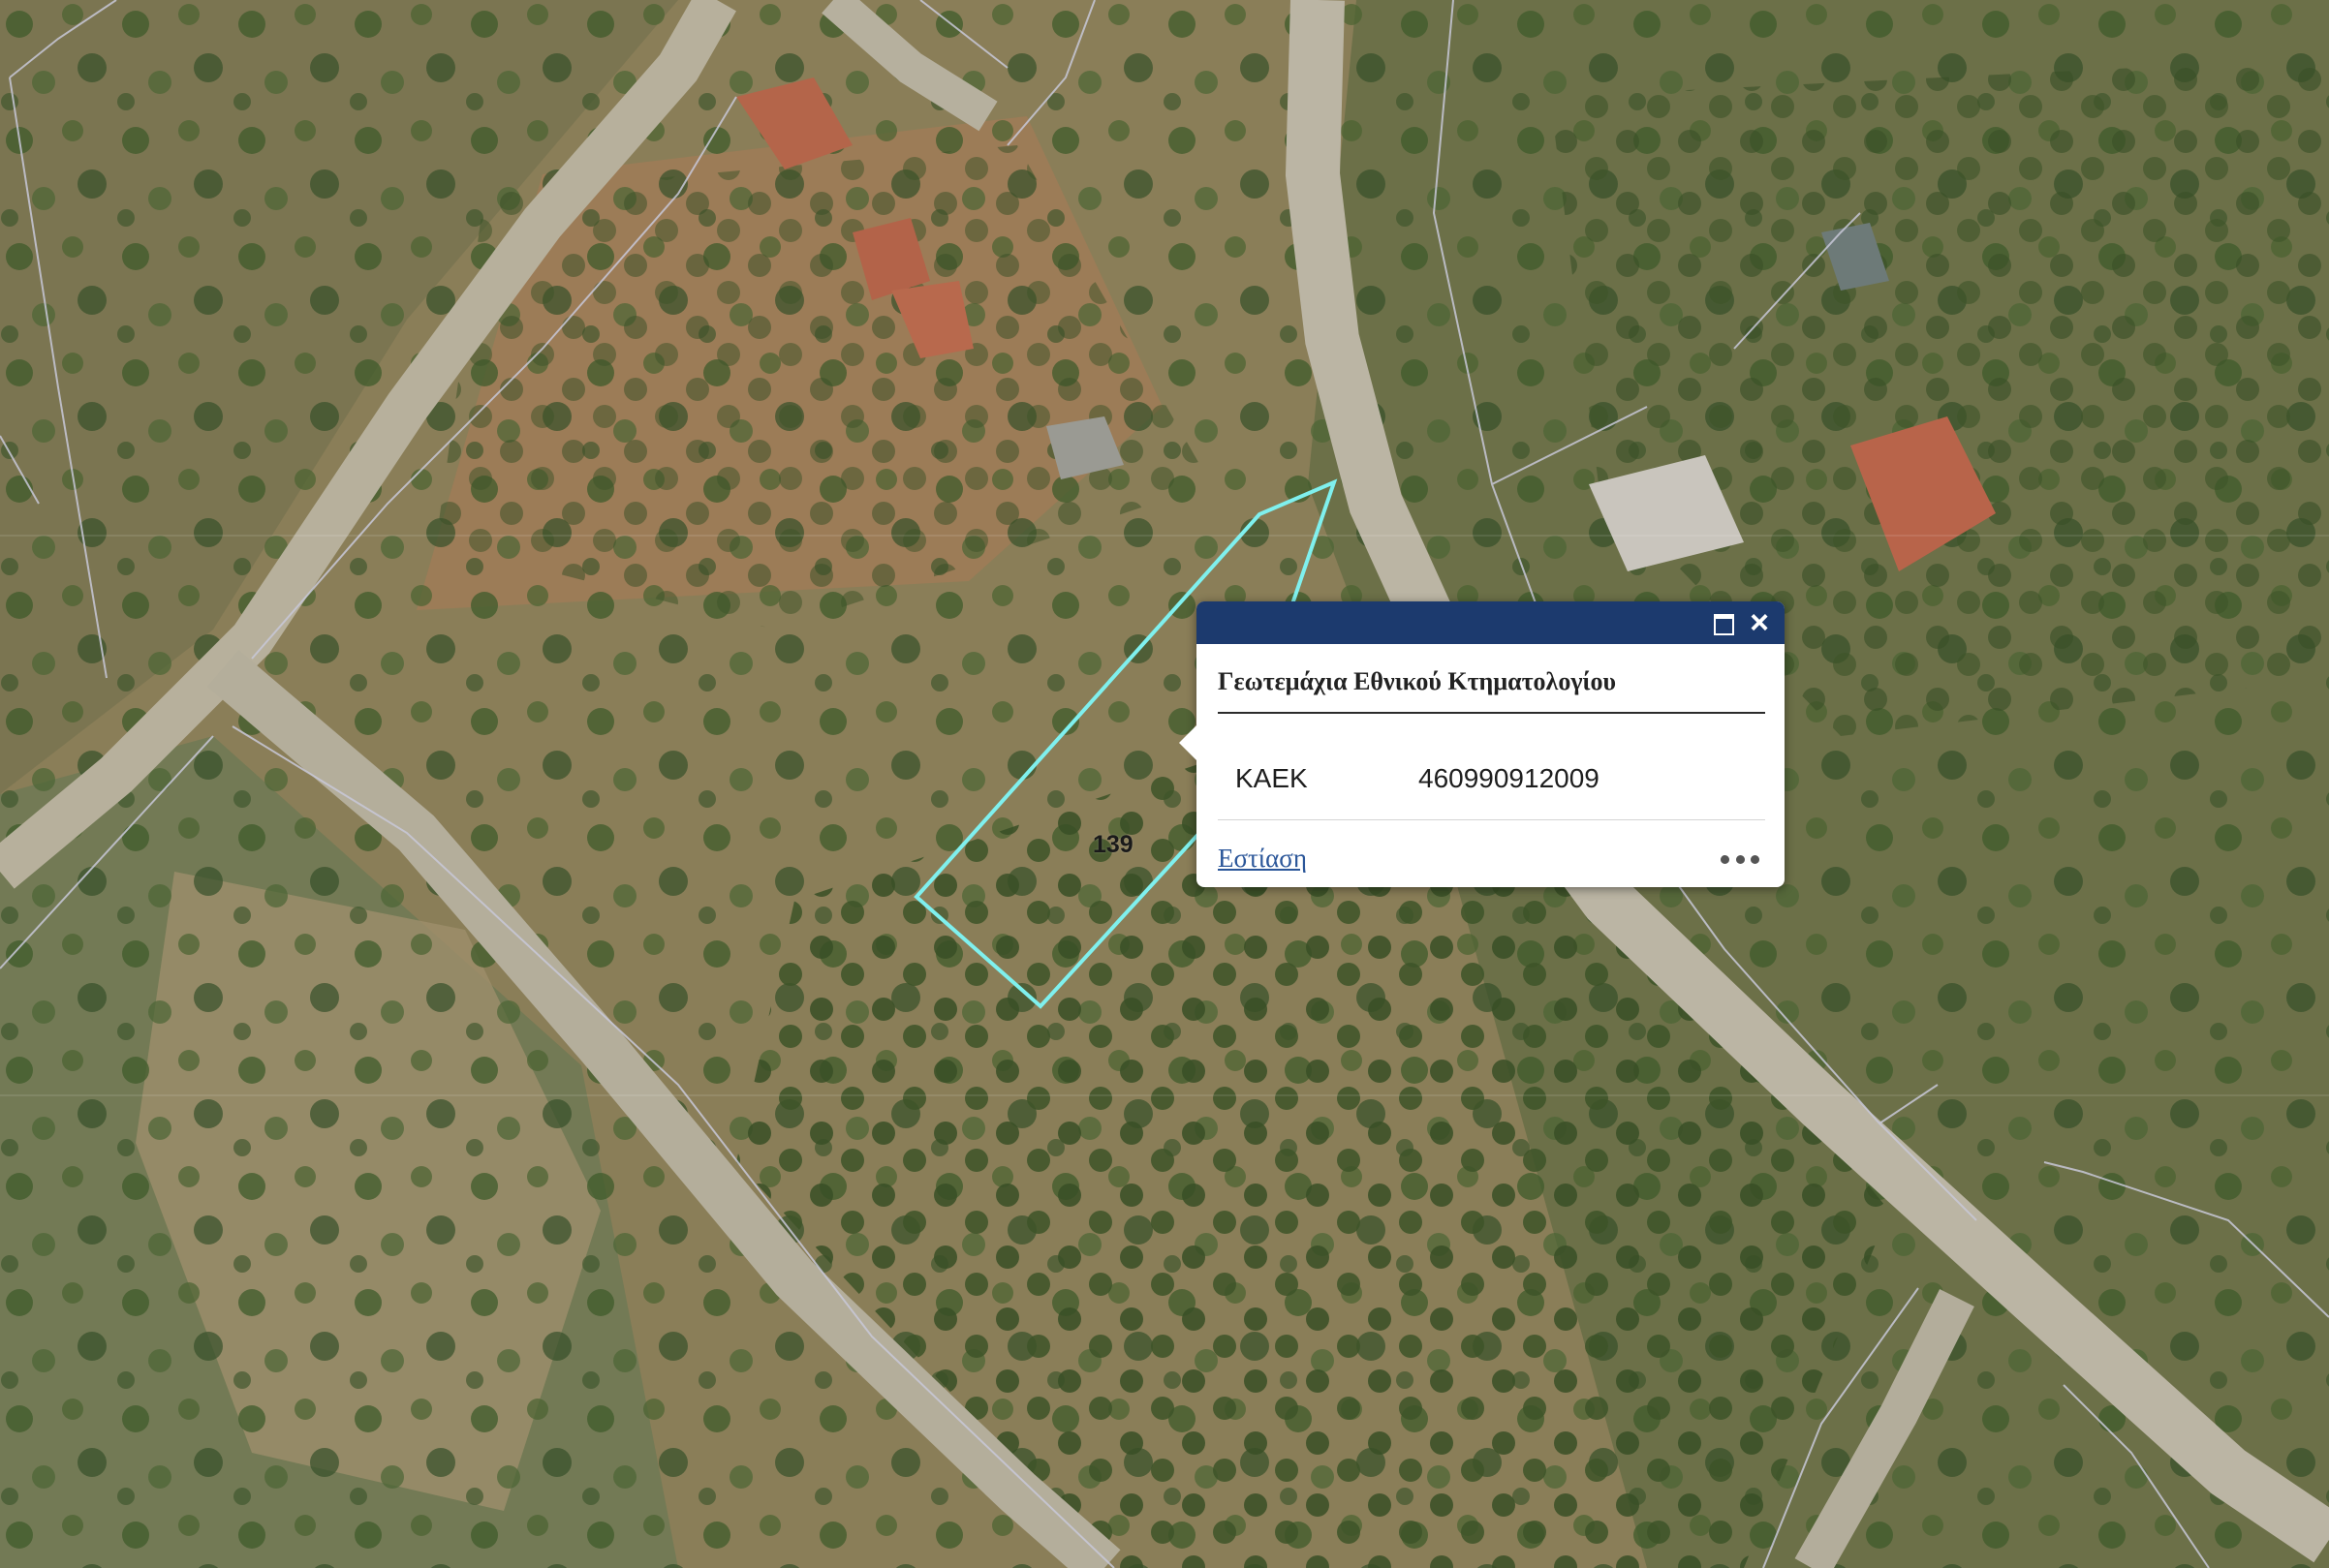  What do you see at coordinates (1760, 622) in the screenshot?
I see `close-icon: ×` at bounding box center [1760, 622].